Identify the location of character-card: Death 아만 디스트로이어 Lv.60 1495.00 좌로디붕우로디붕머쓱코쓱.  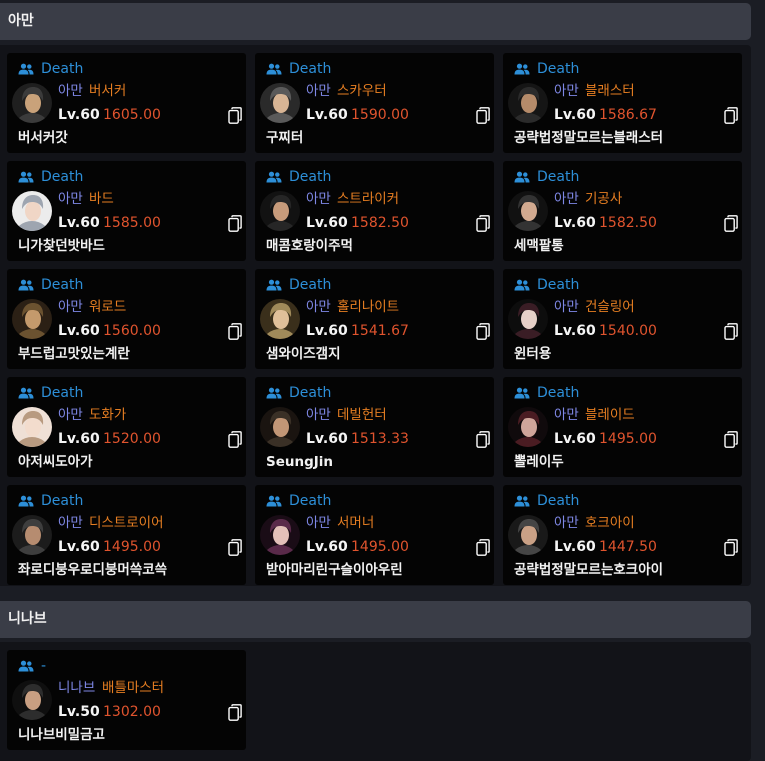
(126, 535).